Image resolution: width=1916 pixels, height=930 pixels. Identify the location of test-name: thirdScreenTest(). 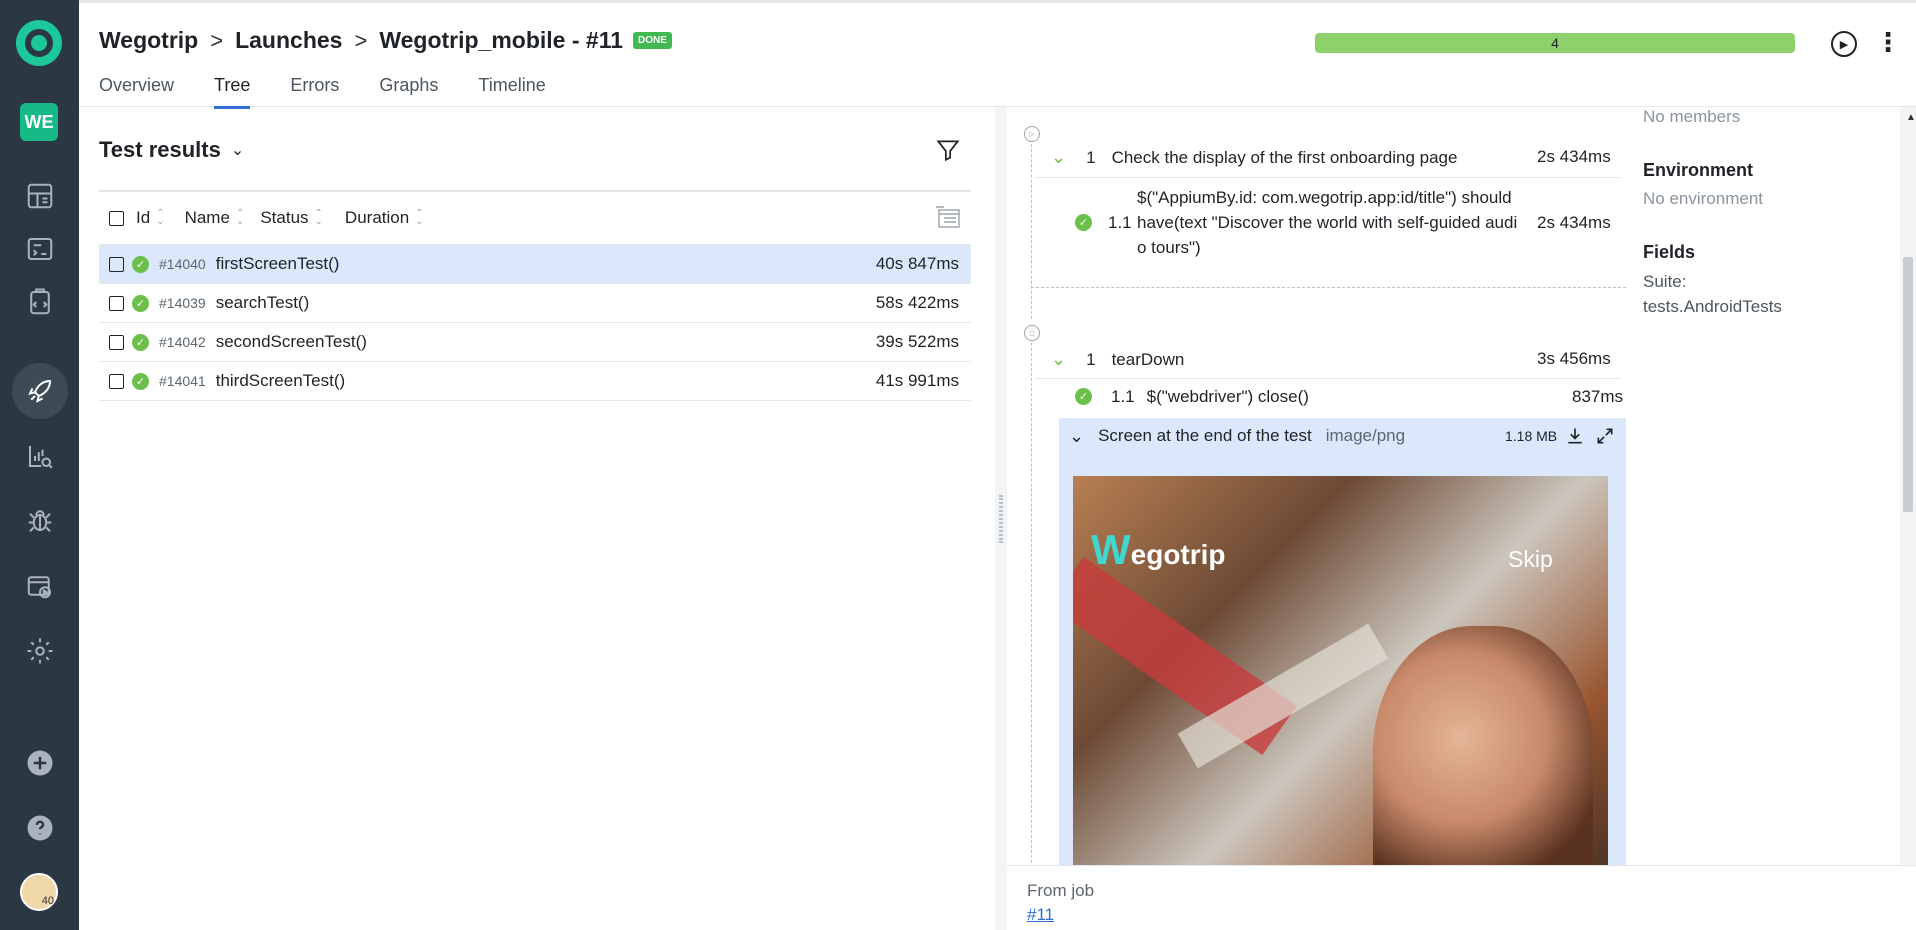
(280, 380).